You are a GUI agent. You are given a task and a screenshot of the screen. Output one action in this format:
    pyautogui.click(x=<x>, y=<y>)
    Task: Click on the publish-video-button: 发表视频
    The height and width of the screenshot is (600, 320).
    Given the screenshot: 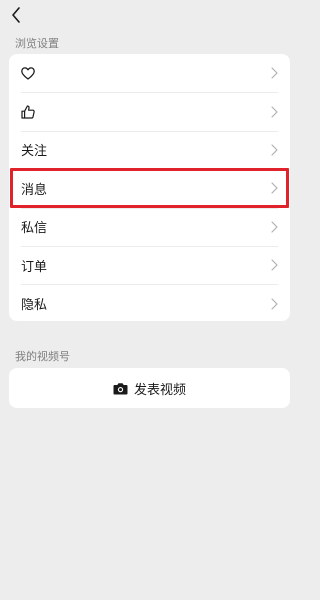 What is the action you would take?
    pyautogui.click(x=149, y=388)
    